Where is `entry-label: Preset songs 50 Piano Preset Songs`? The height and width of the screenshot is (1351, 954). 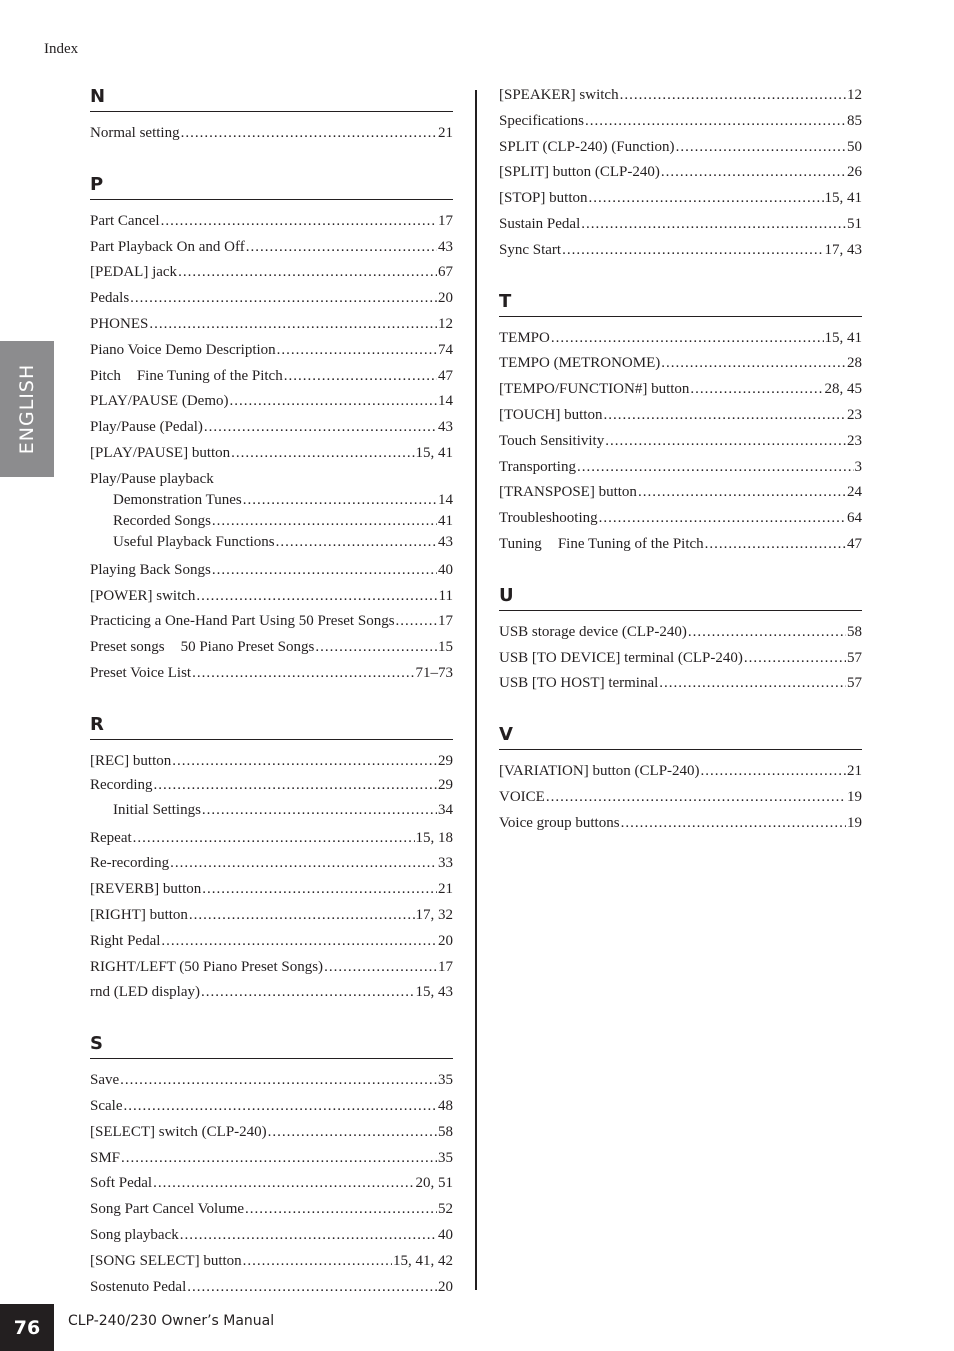 entry-label: Preset songs 50 Piano Preset Songs is located at coordinates (202, 648).